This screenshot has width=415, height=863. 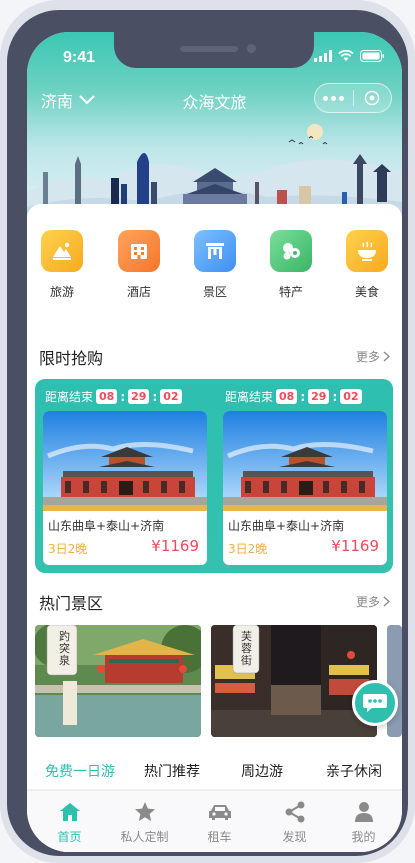 I want to click on category-food: 美食, so click(x=367, y=265).